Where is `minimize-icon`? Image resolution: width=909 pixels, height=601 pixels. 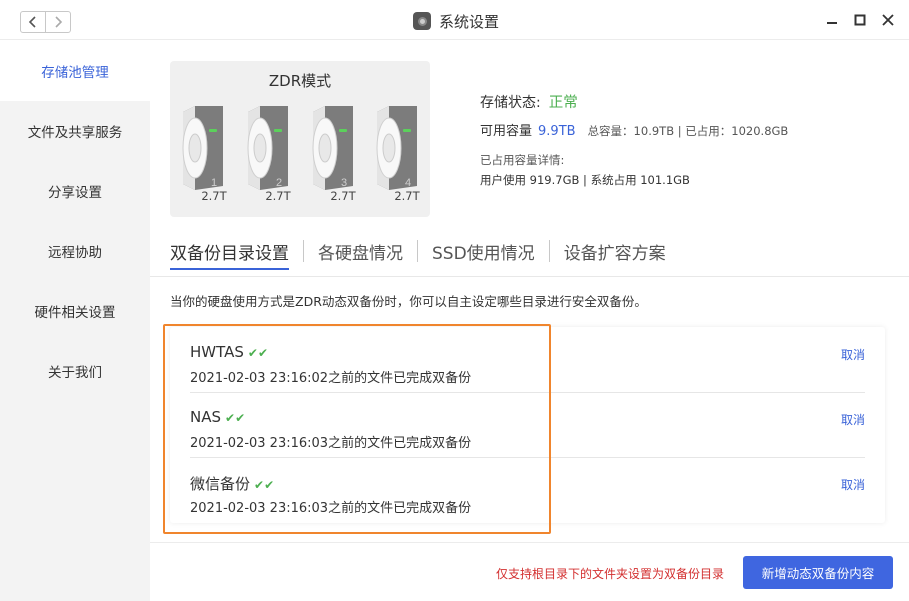 minimize-icon is located at coordinates (832, 23).